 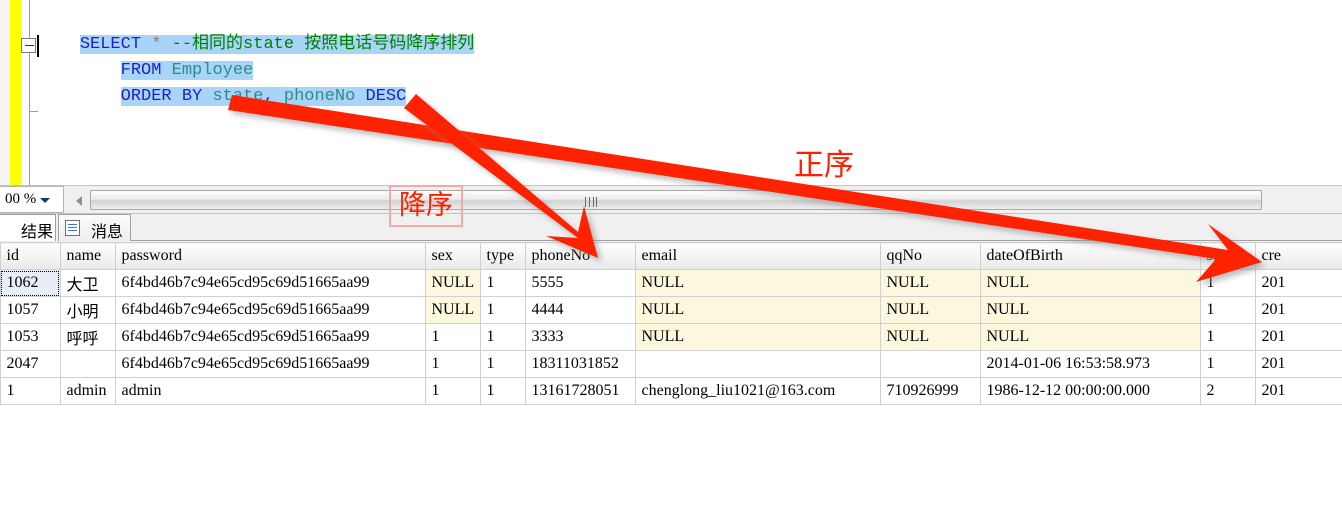 I want to click on message-icon, so click(x=72, y=228).